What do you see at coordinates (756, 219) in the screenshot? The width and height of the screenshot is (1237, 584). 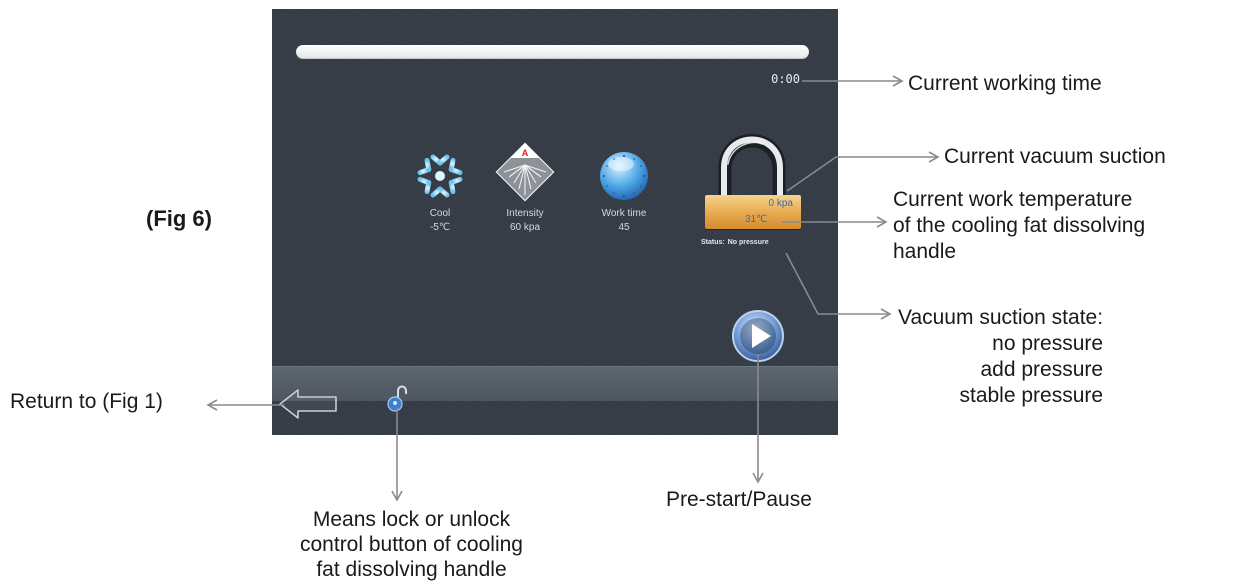 I see `temperature-readout: 31℃` at bounding box center [756, 219].